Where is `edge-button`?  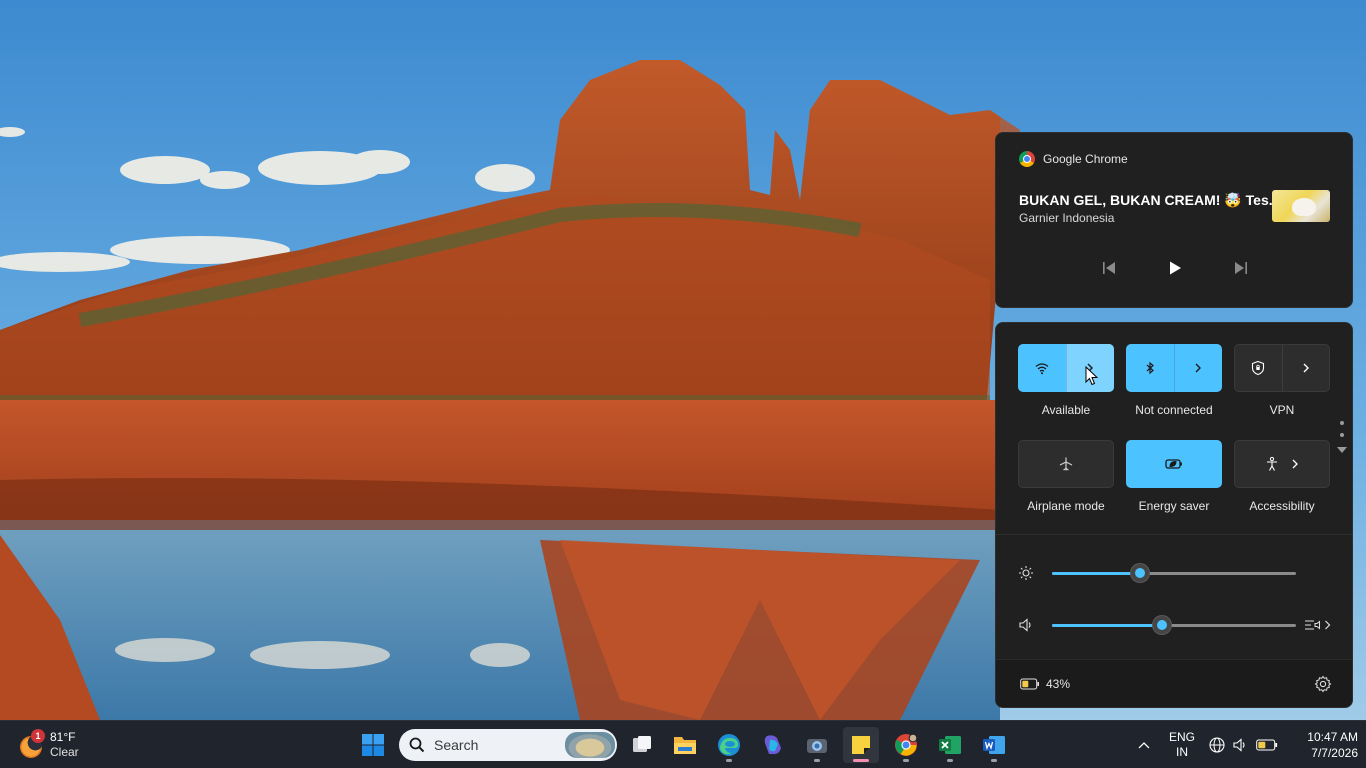 edge-button is located at coordinates (729, 745).